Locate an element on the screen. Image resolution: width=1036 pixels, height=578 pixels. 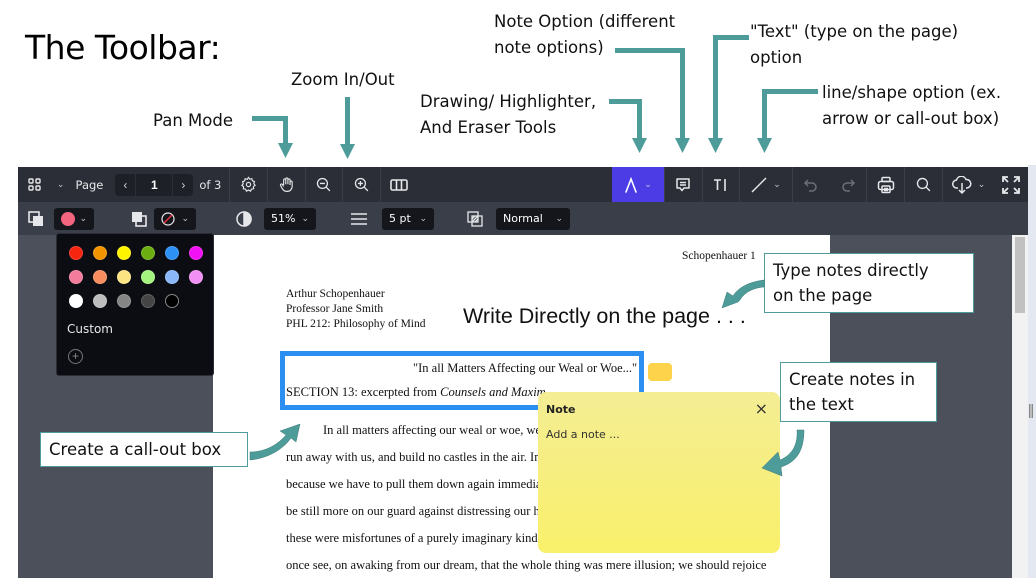
color-picker-popover: Custom + is located at coordinates (135, 304).